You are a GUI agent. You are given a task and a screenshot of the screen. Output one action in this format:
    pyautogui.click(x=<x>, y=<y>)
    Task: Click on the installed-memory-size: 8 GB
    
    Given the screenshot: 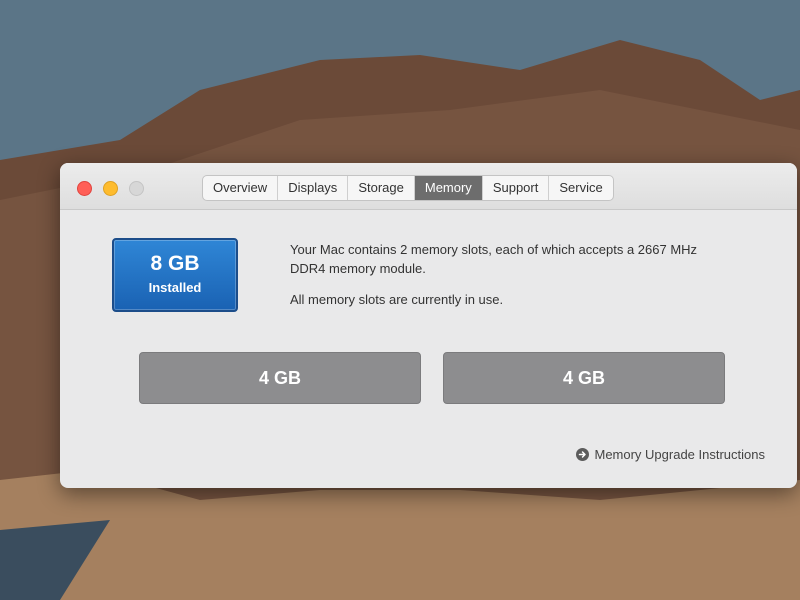 What is the action you would take?
    pyautogui.click(x=175, y=263)
    